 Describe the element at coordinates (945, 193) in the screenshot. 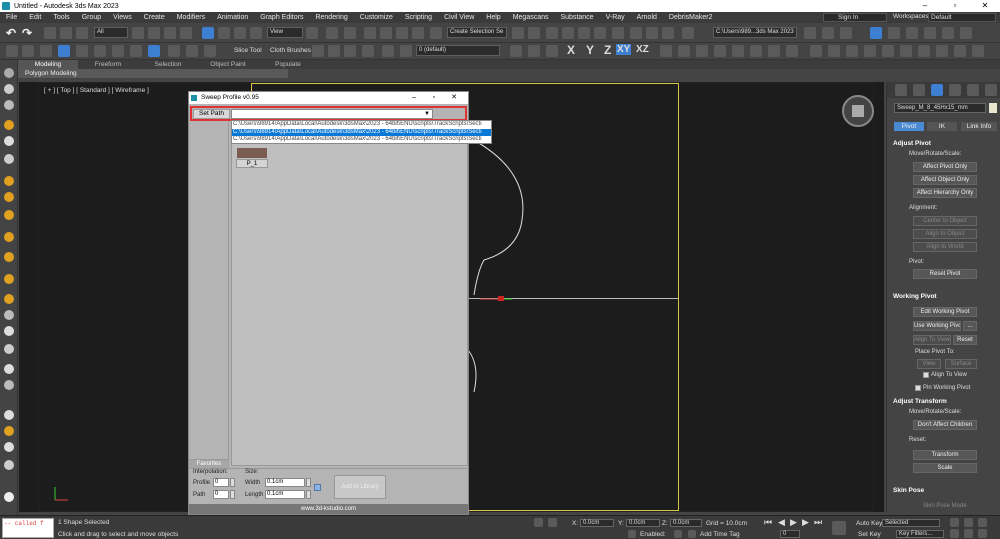

I see `affect-hierarchy-only-button: Affect Hierarchy Only` at that location.